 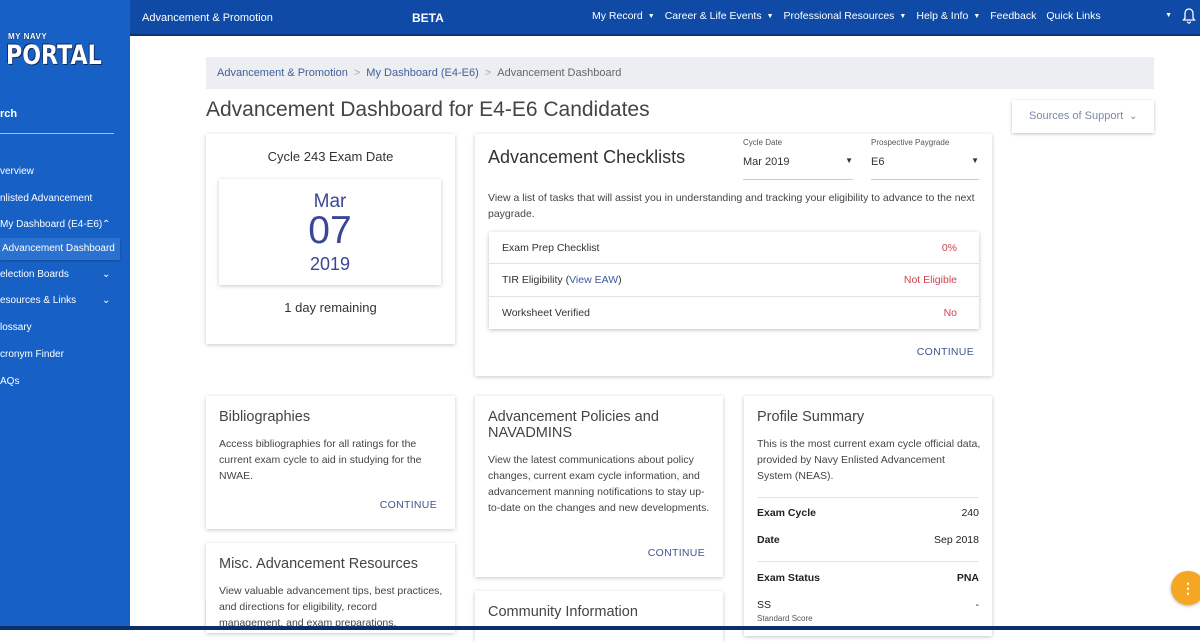 What do you see at coordinates (573, 425) in the screenshot?
I see `policies-title: Advancement Policies and NAVADMINS` at bounding box center [573, 425].